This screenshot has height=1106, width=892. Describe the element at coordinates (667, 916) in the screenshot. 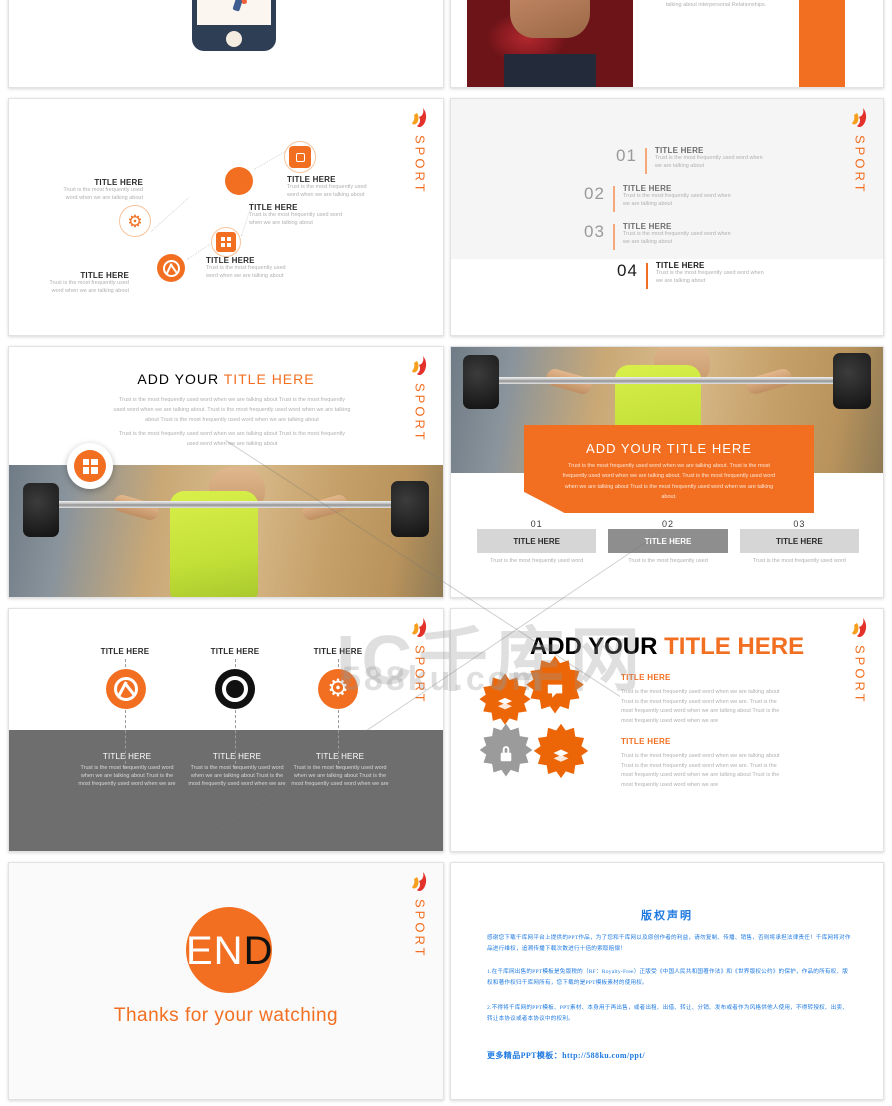

I see `copyright-title: 版权声明` at that location.